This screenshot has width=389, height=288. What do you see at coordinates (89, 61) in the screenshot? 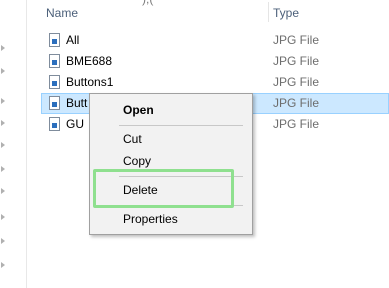
I see `file-name: BME688` at bounding box center [89, 61].